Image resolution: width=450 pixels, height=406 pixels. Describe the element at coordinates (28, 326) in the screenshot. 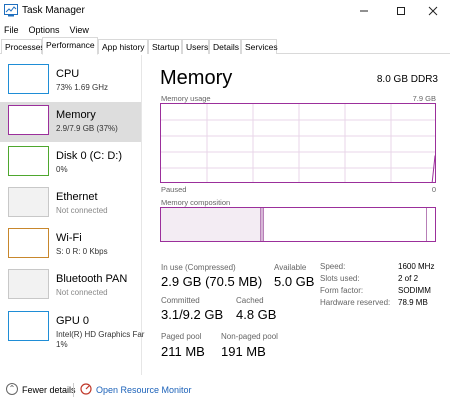

I see `gpu-thumbnail` at that location.